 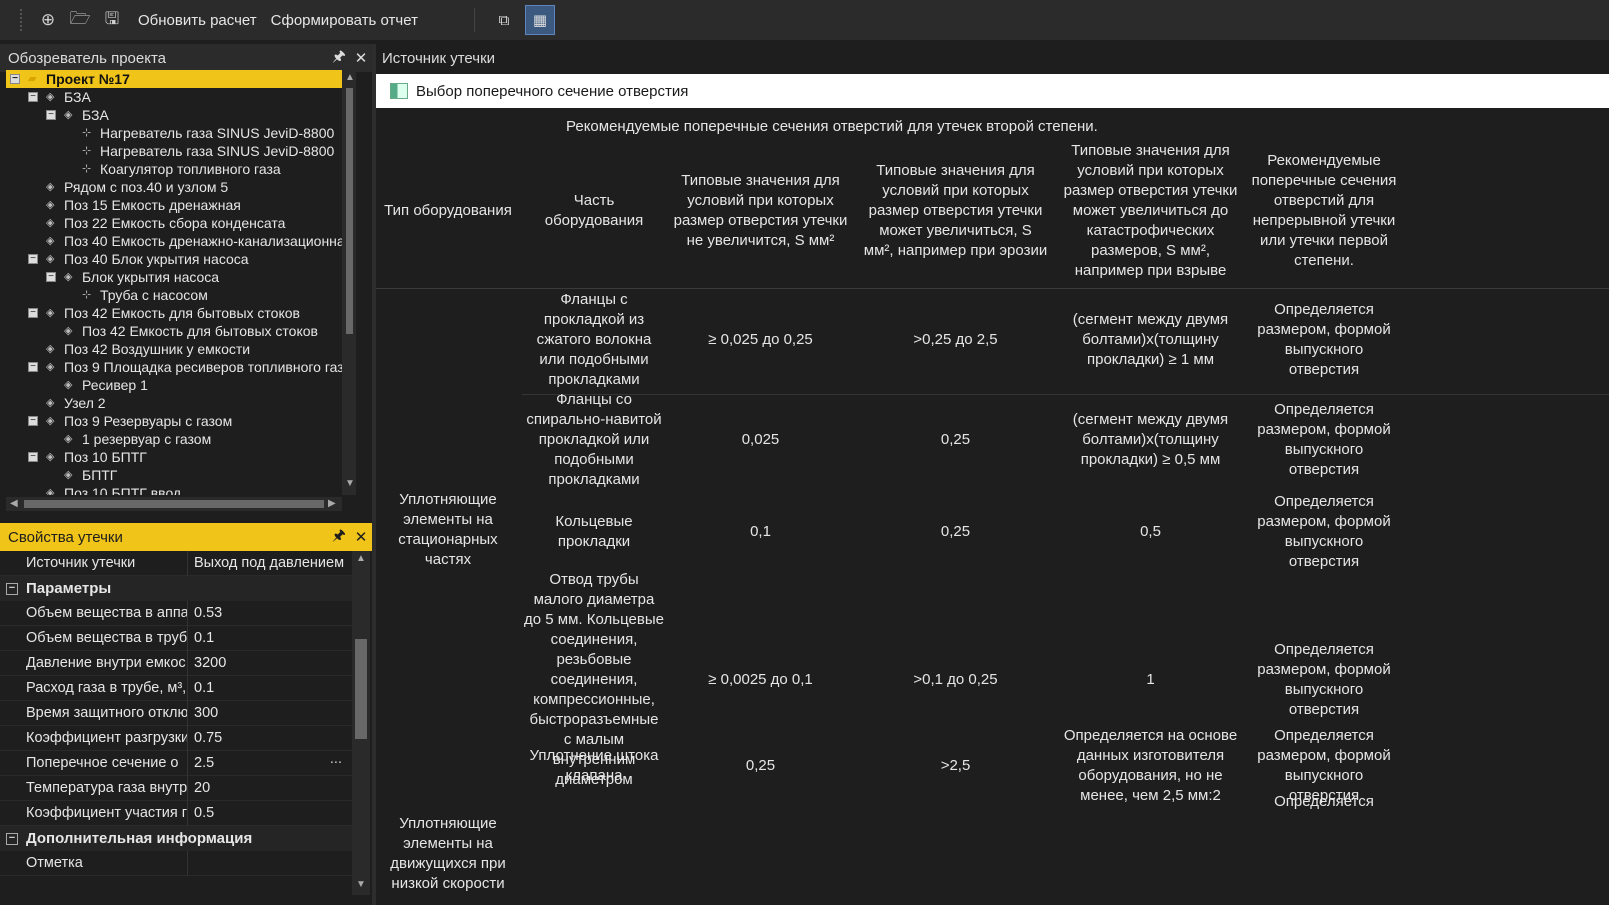 I want to click on tree-item: ◈ Рядом с поз.40 и узлом 5, so click(x=178, y=187).